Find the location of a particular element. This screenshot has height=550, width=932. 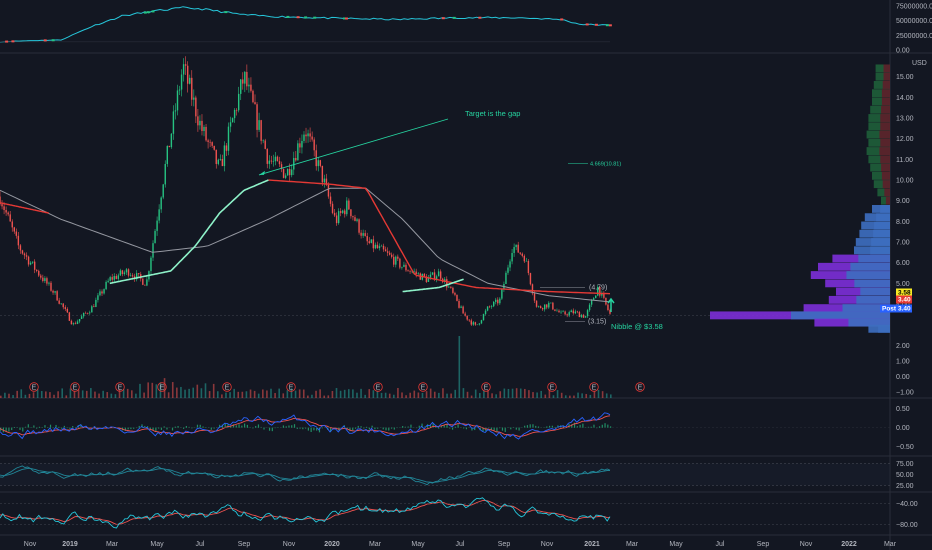

level-label: (3.15) is located at coordinates (597, 322).